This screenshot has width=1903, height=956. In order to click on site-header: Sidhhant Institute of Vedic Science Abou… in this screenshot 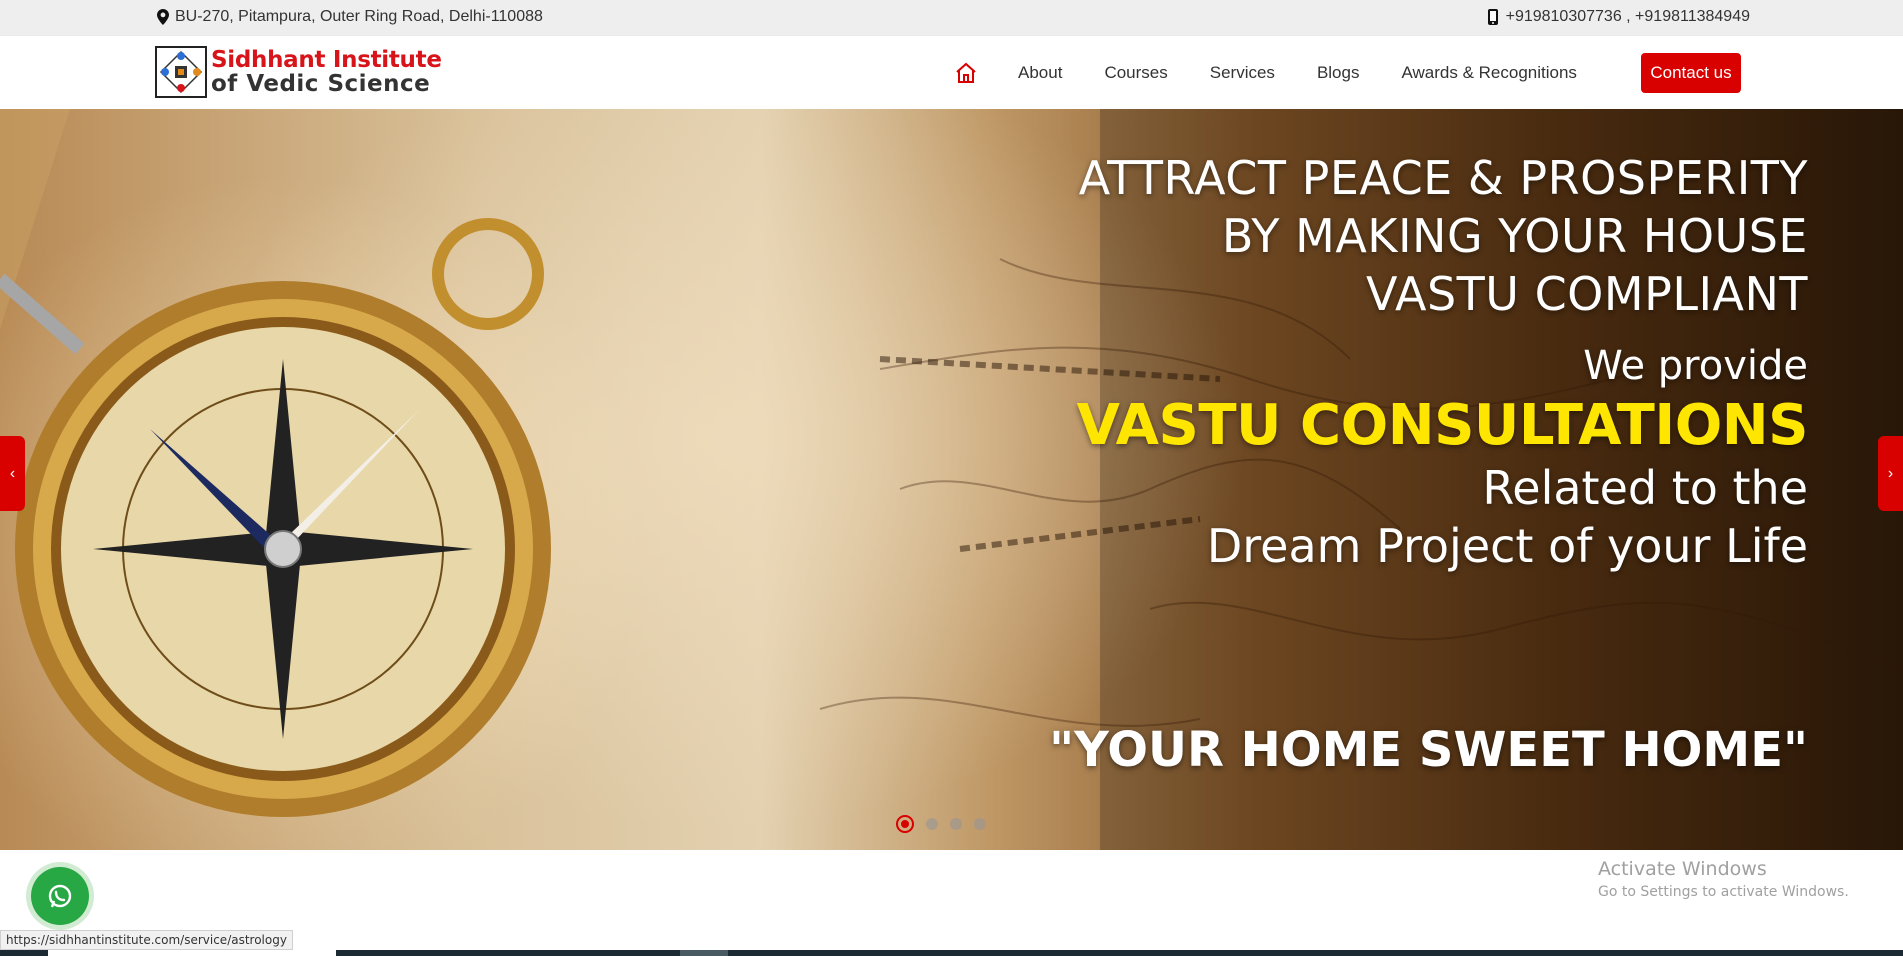, I will do `click(951, 72)`.